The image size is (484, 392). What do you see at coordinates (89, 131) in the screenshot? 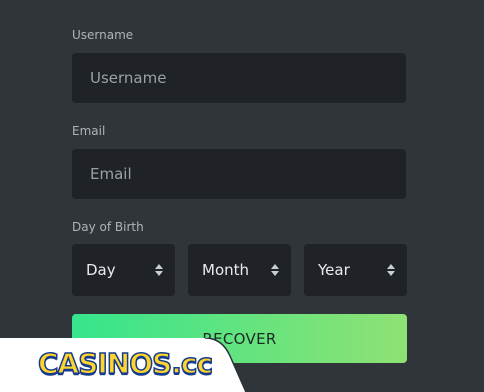
I see `email-label: Email` at bounding box center [89, 131].